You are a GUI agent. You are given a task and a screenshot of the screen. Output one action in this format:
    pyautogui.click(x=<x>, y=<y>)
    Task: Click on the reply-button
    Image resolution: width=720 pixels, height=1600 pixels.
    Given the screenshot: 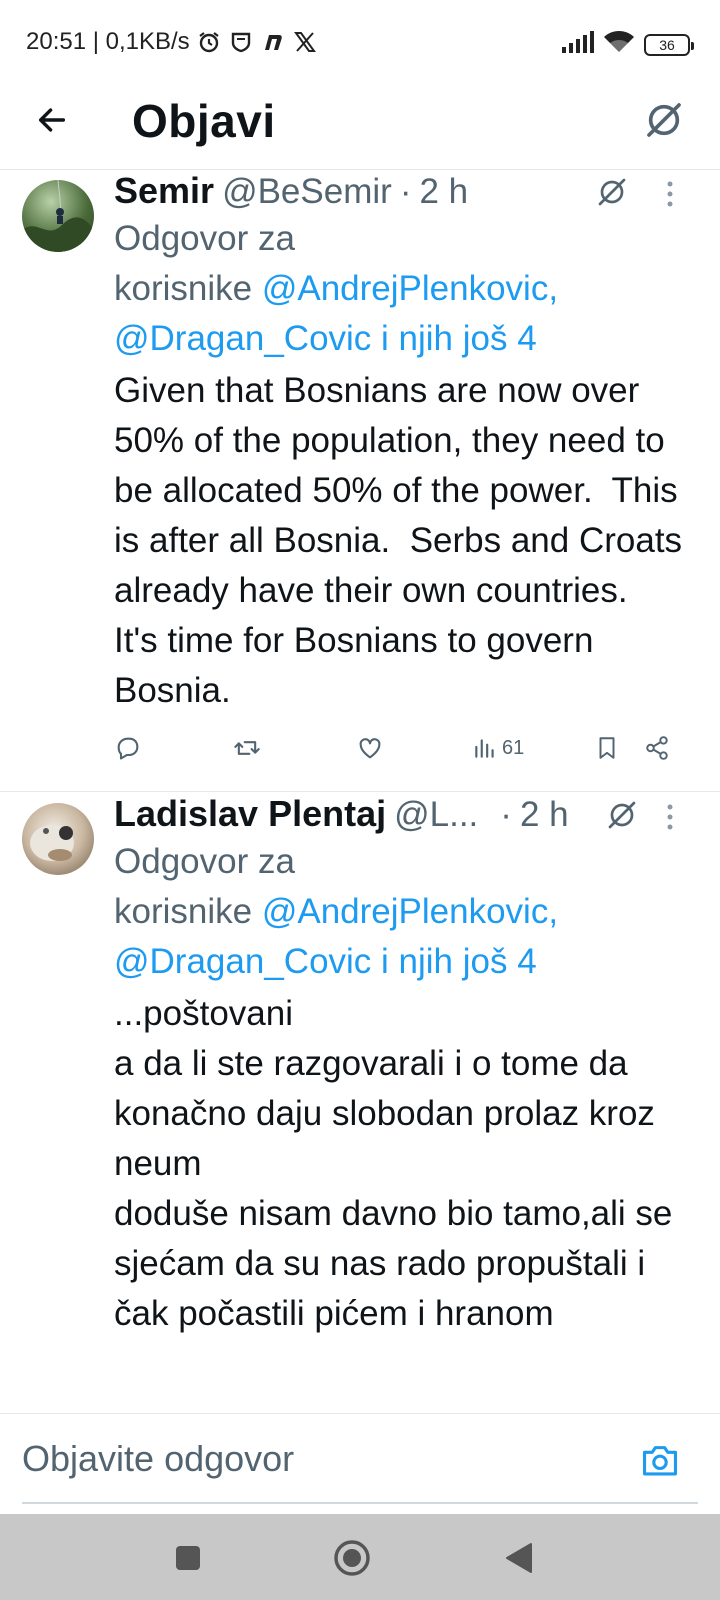 What is the action you would take?
    pyautogui.click(x=128, y=748)
    